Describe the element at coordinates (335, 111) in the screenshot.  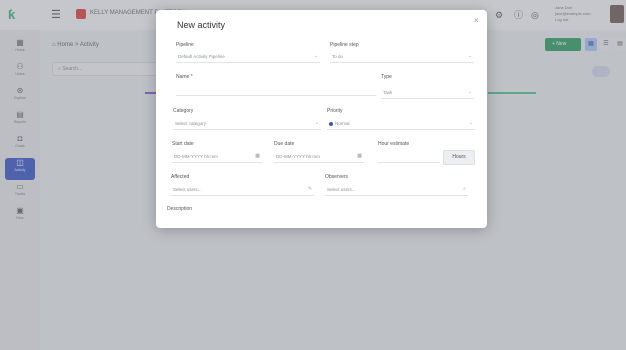
I see `priority-label: Priority` at that location.